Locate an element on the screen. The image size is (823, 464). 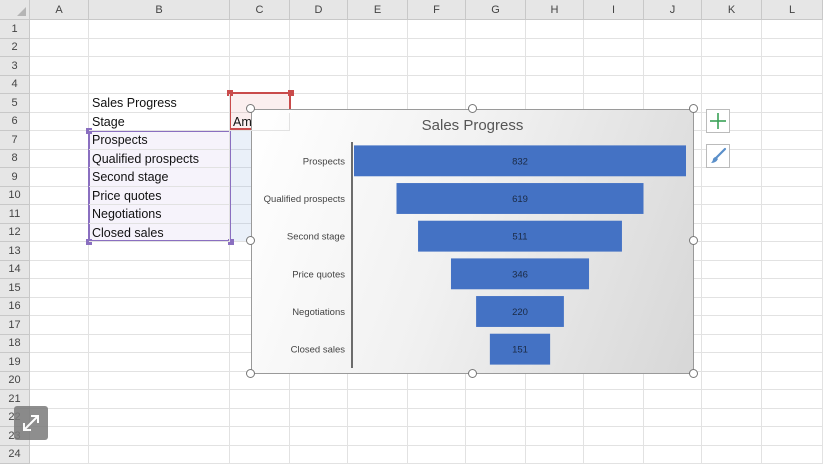
row-header: 17 is located at coordinates (15, 325).